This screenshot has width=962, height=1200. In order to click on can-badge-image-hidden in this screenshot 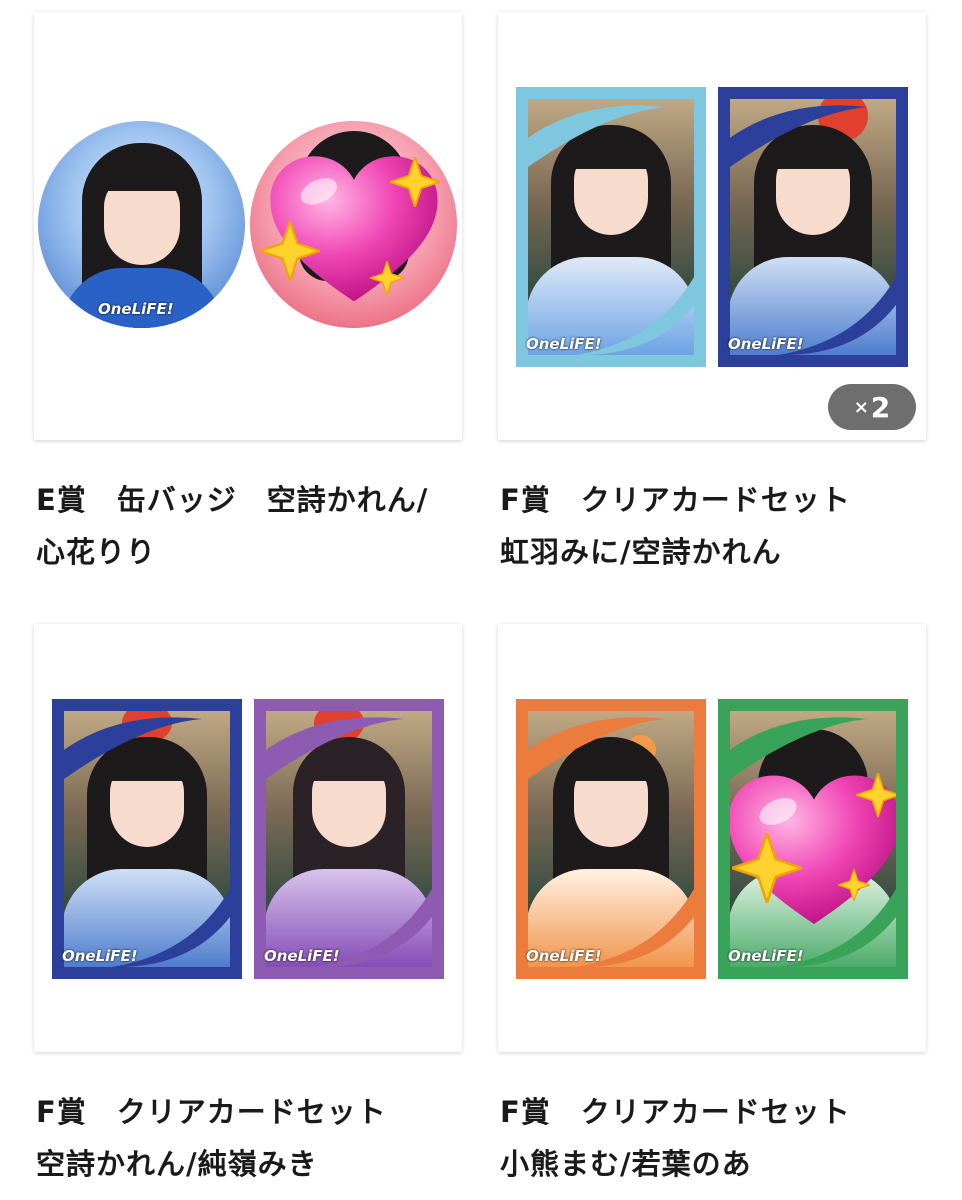, I will do `click(353, 224)`.